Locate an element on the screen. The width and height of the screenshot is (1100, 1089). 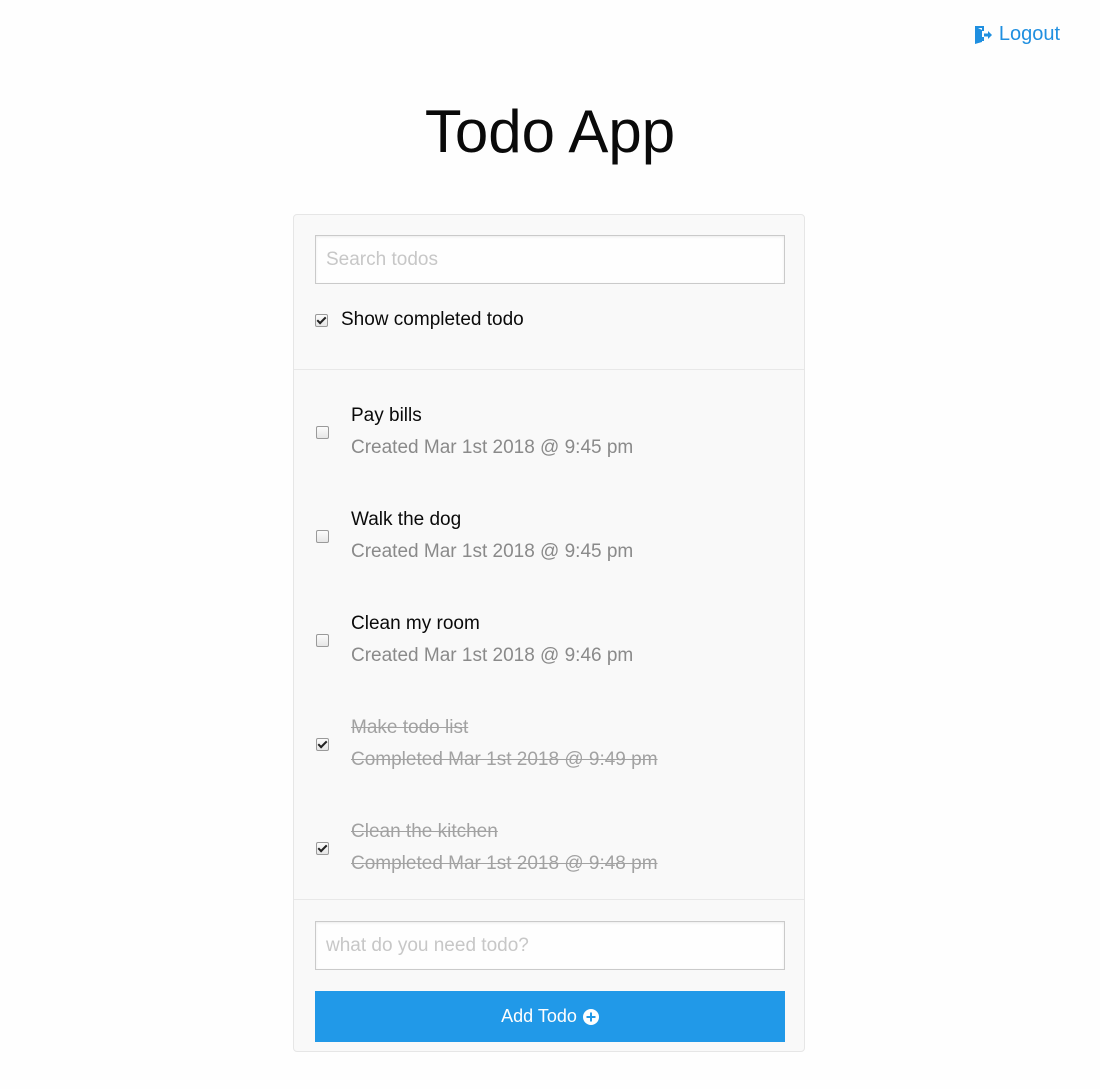
todo-item: Pay bills Created Mar 1st 2018 @ 9:45 pm is located at coordinates (549, 432).